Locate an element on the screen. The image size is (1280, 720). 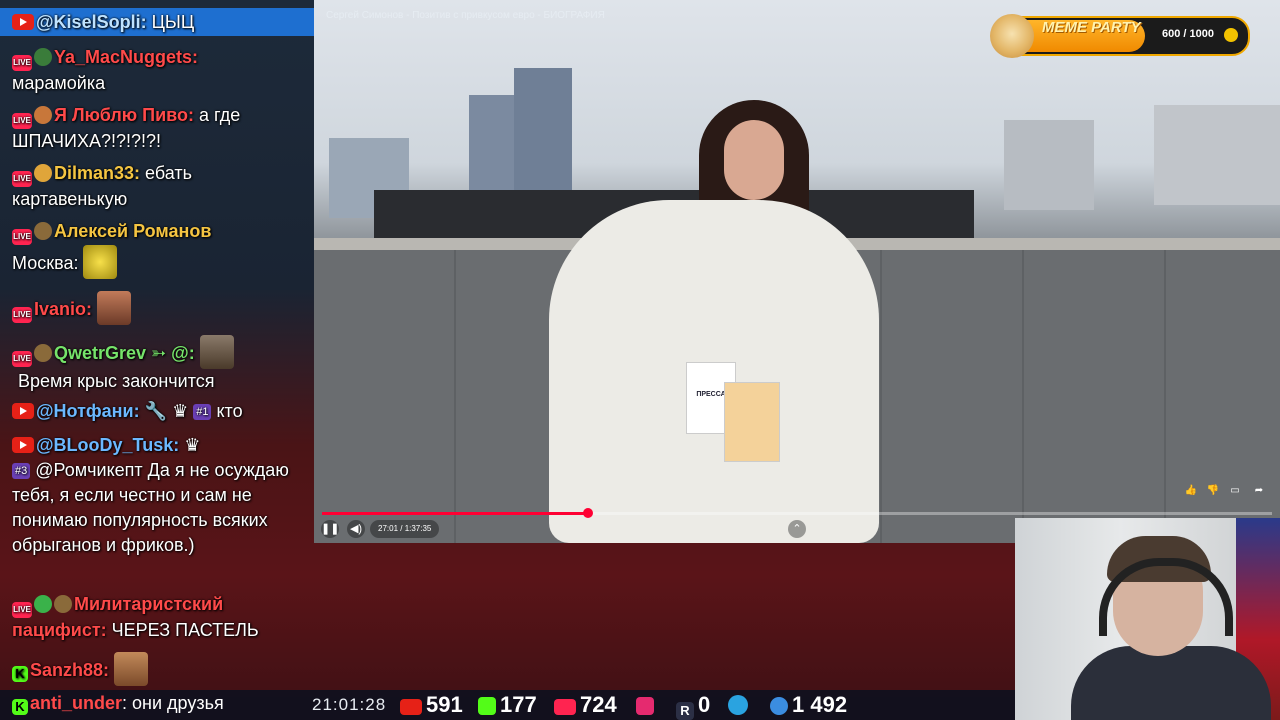
chat-message: @KiselSopli: ЦЫЦ is located at coordinates (161, 22).